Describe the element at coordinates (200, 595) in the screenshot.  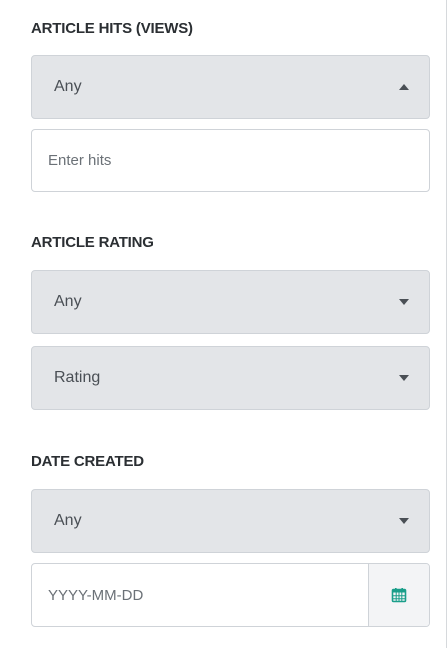
I see `date-created-input` at that location.